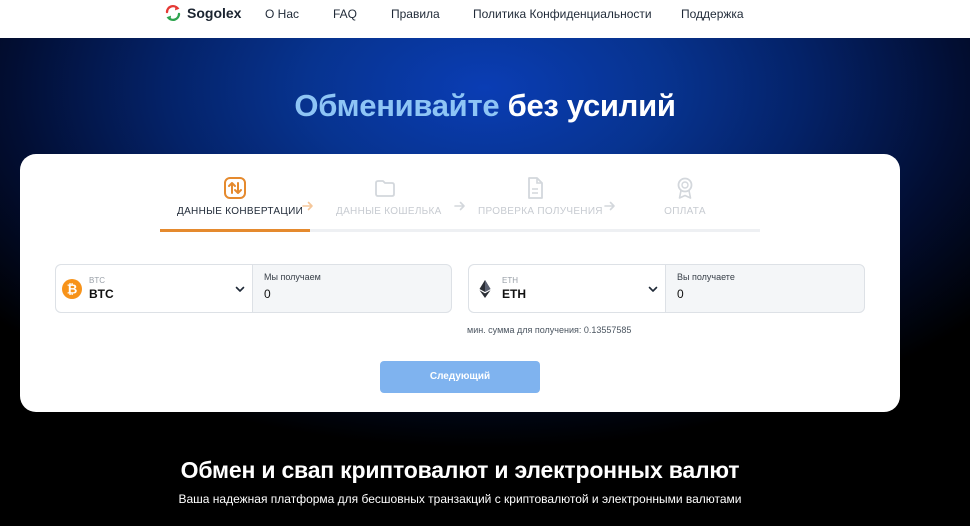 This screenshot has width=970, height=526. What do you see at coordinates (154, 288) in the screenshot?
I see `send-currency-select: ₿ BTC BTC` at bounding box center [154, 288].